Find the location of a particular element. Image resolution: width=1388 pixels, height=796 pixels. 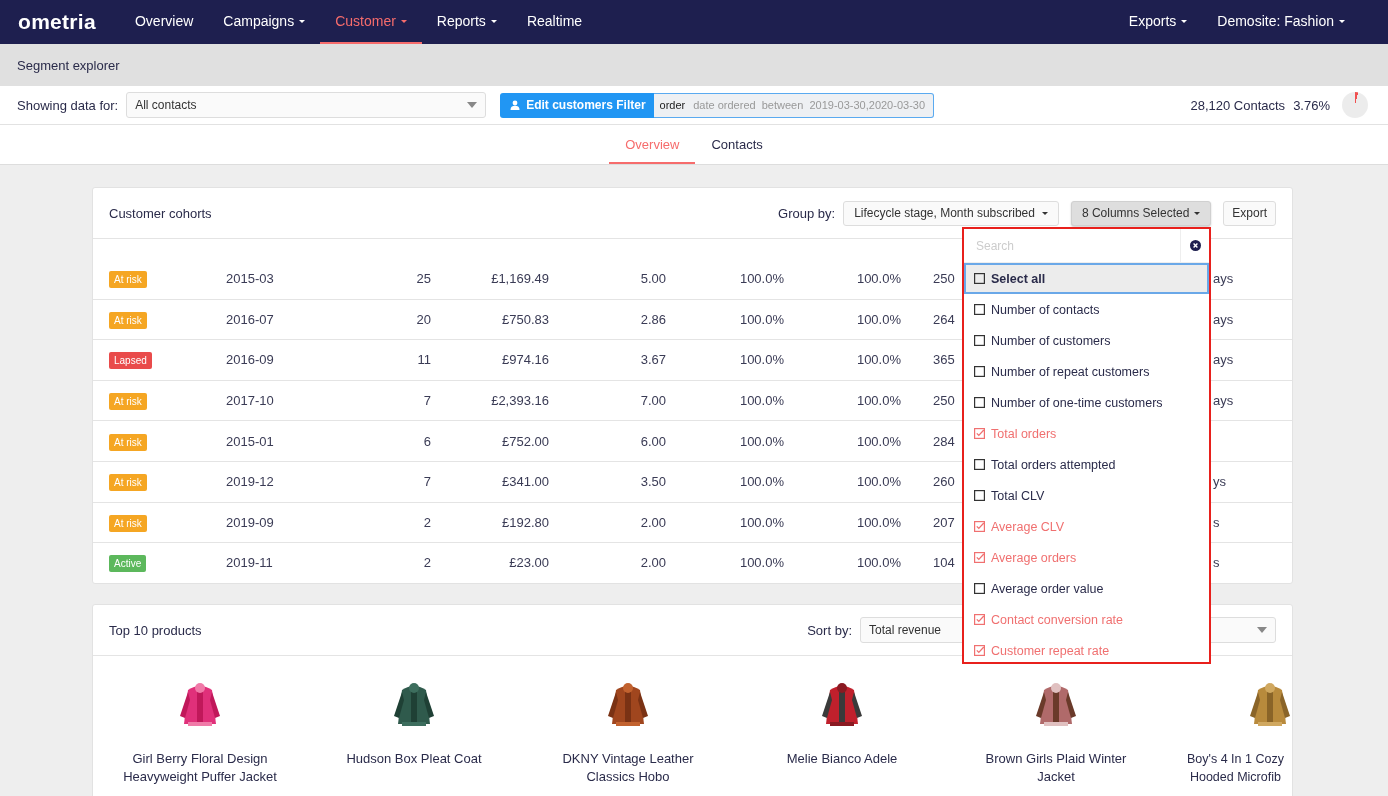

column-option: Total orders attempted is located at coordinates (1086, 464).